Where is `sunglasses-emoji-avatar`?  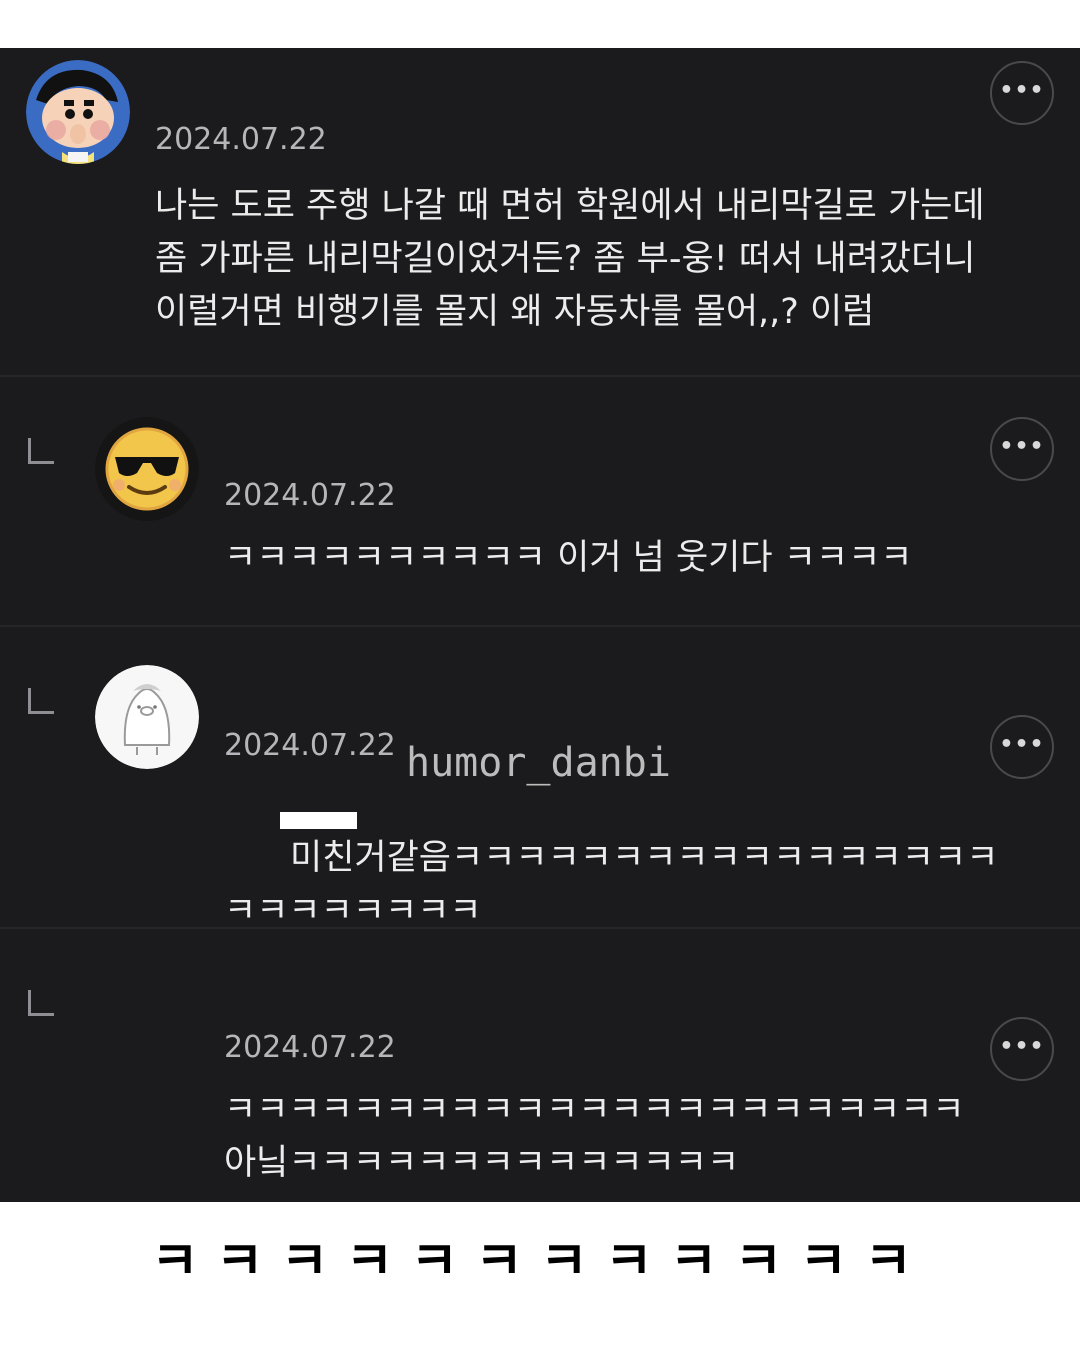
sunglasses-emoji-avatar is located at coordinates (147, 469).